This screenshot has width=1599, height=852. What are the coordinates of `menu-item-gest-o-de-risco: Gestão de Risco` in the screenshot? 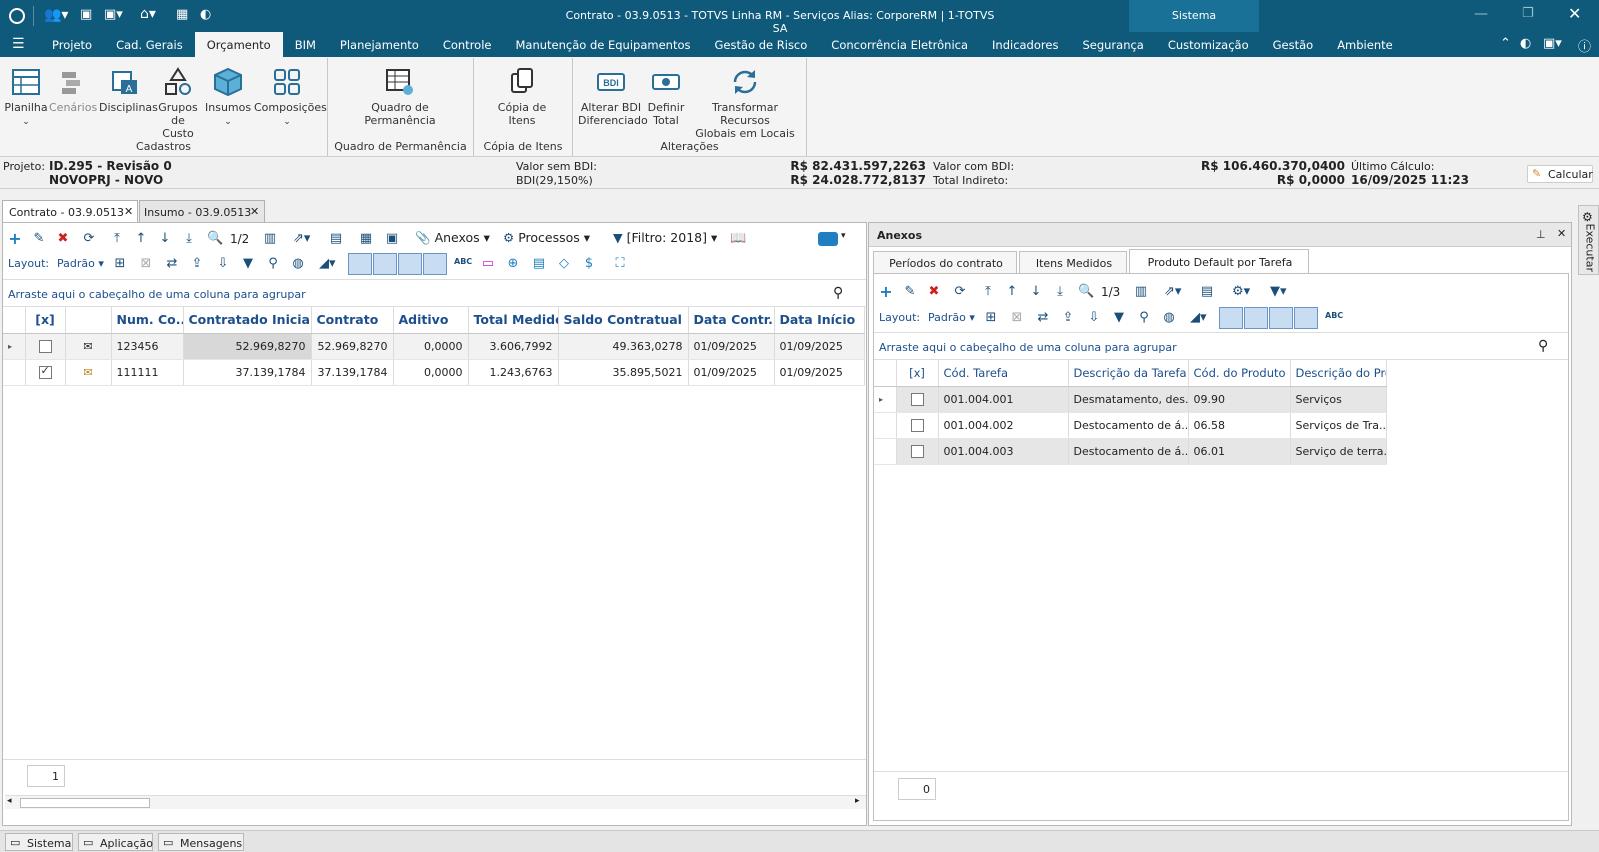 It's located at (761, 44).